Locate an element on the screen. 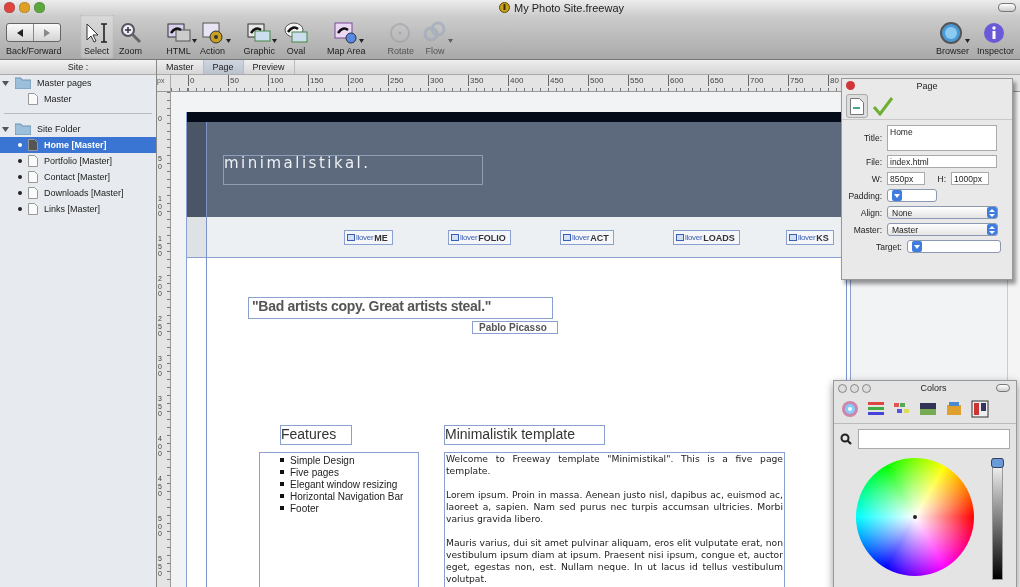 This screenshot has width=1020, height=587. field-label: H: is located at coordinates (941, 178).